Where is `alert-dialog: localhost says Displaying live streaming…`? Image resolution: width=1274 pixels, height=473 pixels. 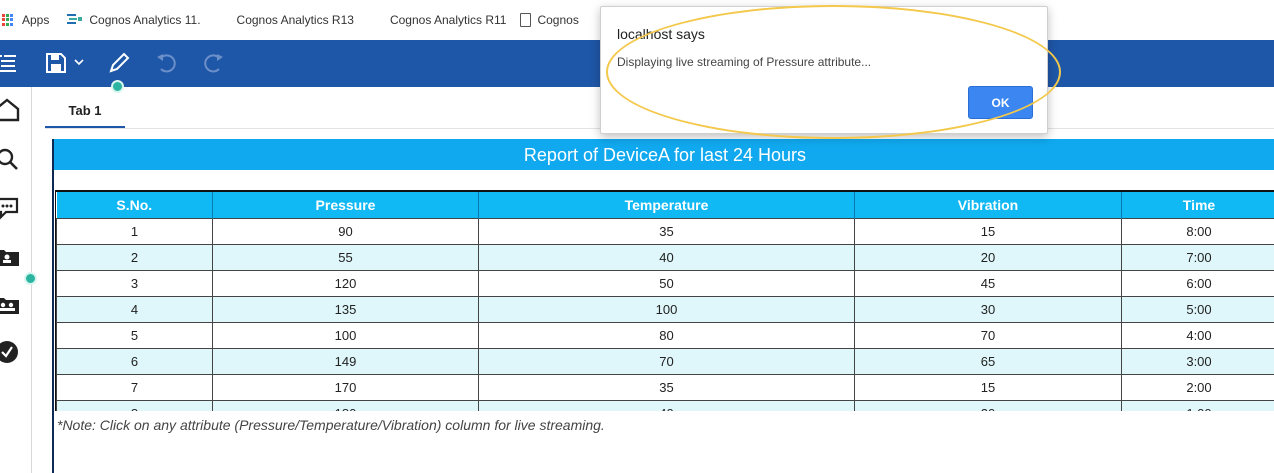 alert-dialog: localhost says Displaying live streaming… is located at coordinates (824, 70).